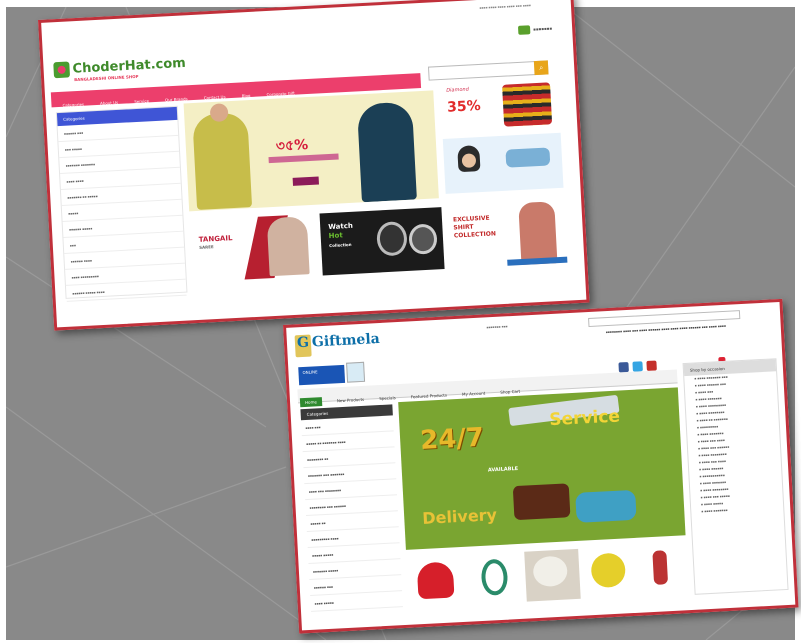 The height and width of the screenshot is (643, 801). What do you see at coordinates (464, 106) in the screenshot?
I see `promo-percent: 35%` at bounding box center [464, 106].